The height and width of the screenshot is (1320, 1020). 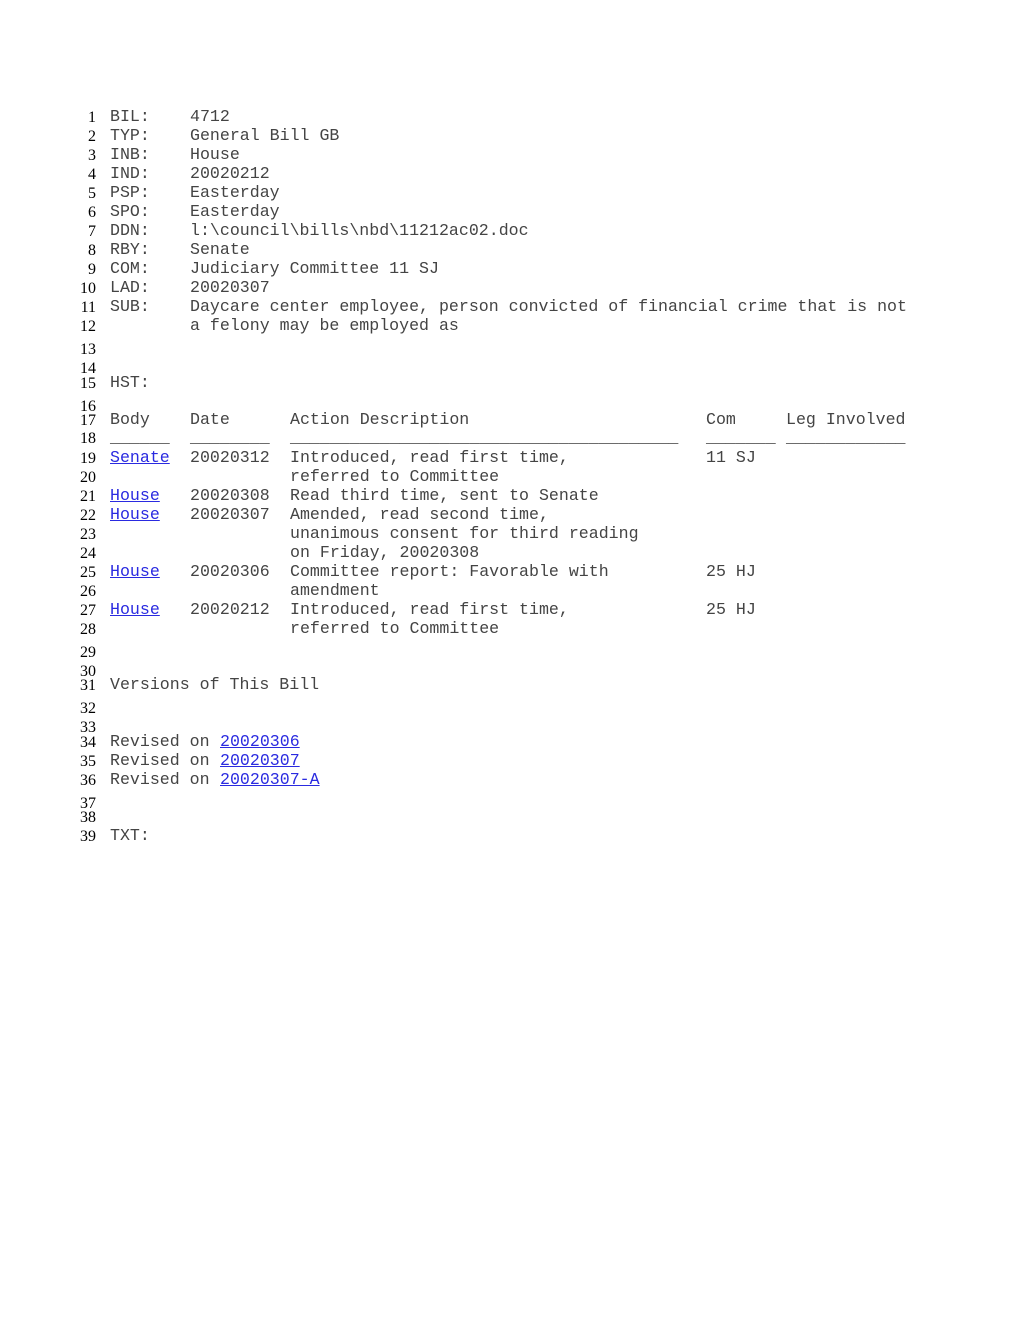 I want to click on field-key: SUB:, so click(x=130, y=306).